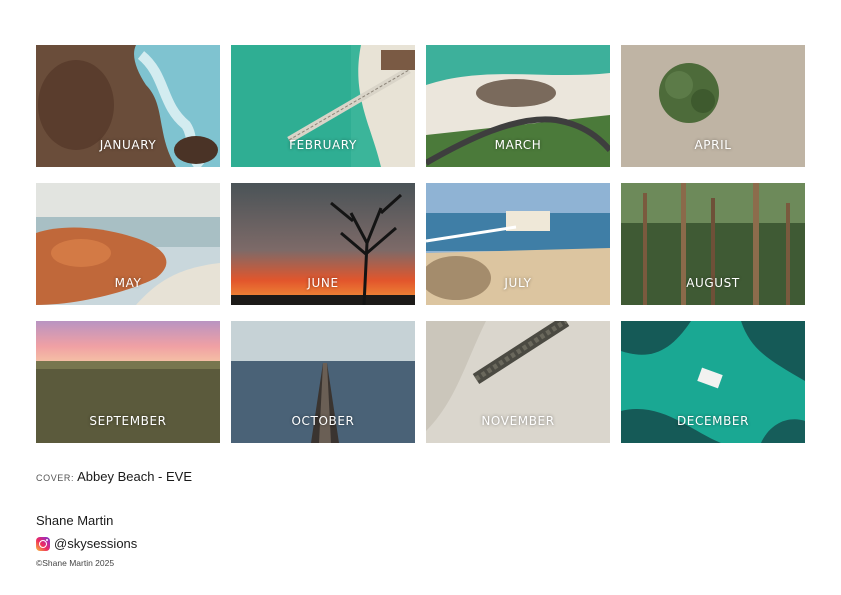 The image size is (841, 595). Describe the element at coordinates (75, 520) in the screenshot. I see `author-name: Shane Martin` at that location.